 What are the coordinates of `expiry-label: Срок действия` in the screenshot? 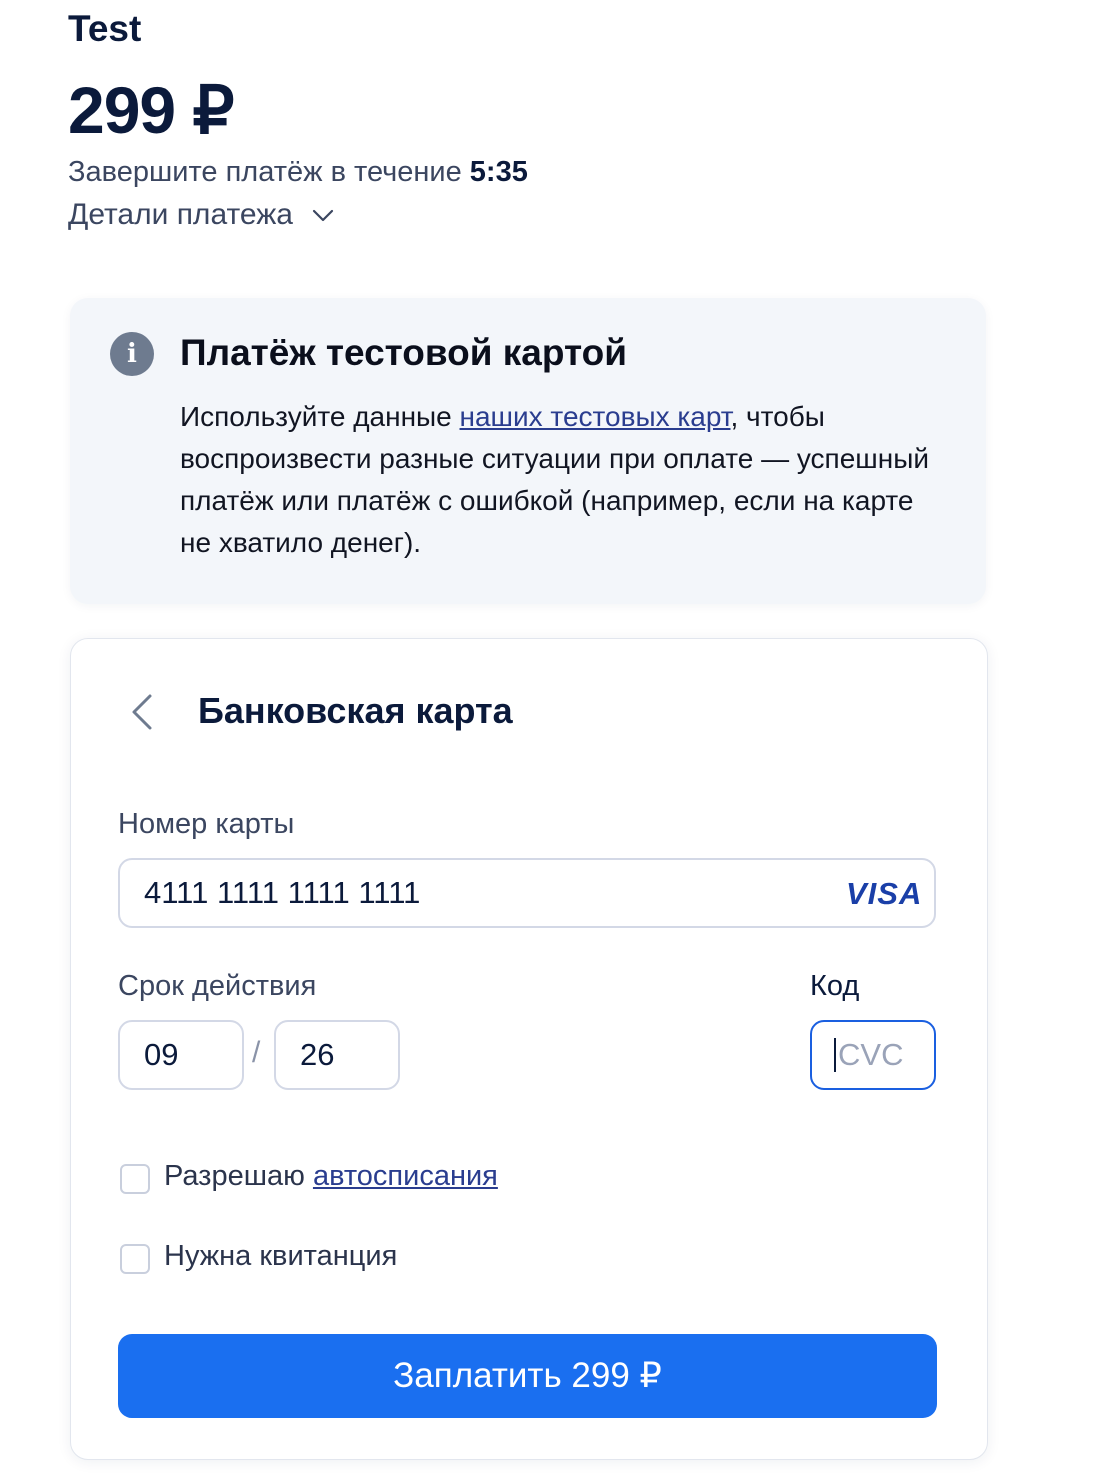 It's located at (217, 986).